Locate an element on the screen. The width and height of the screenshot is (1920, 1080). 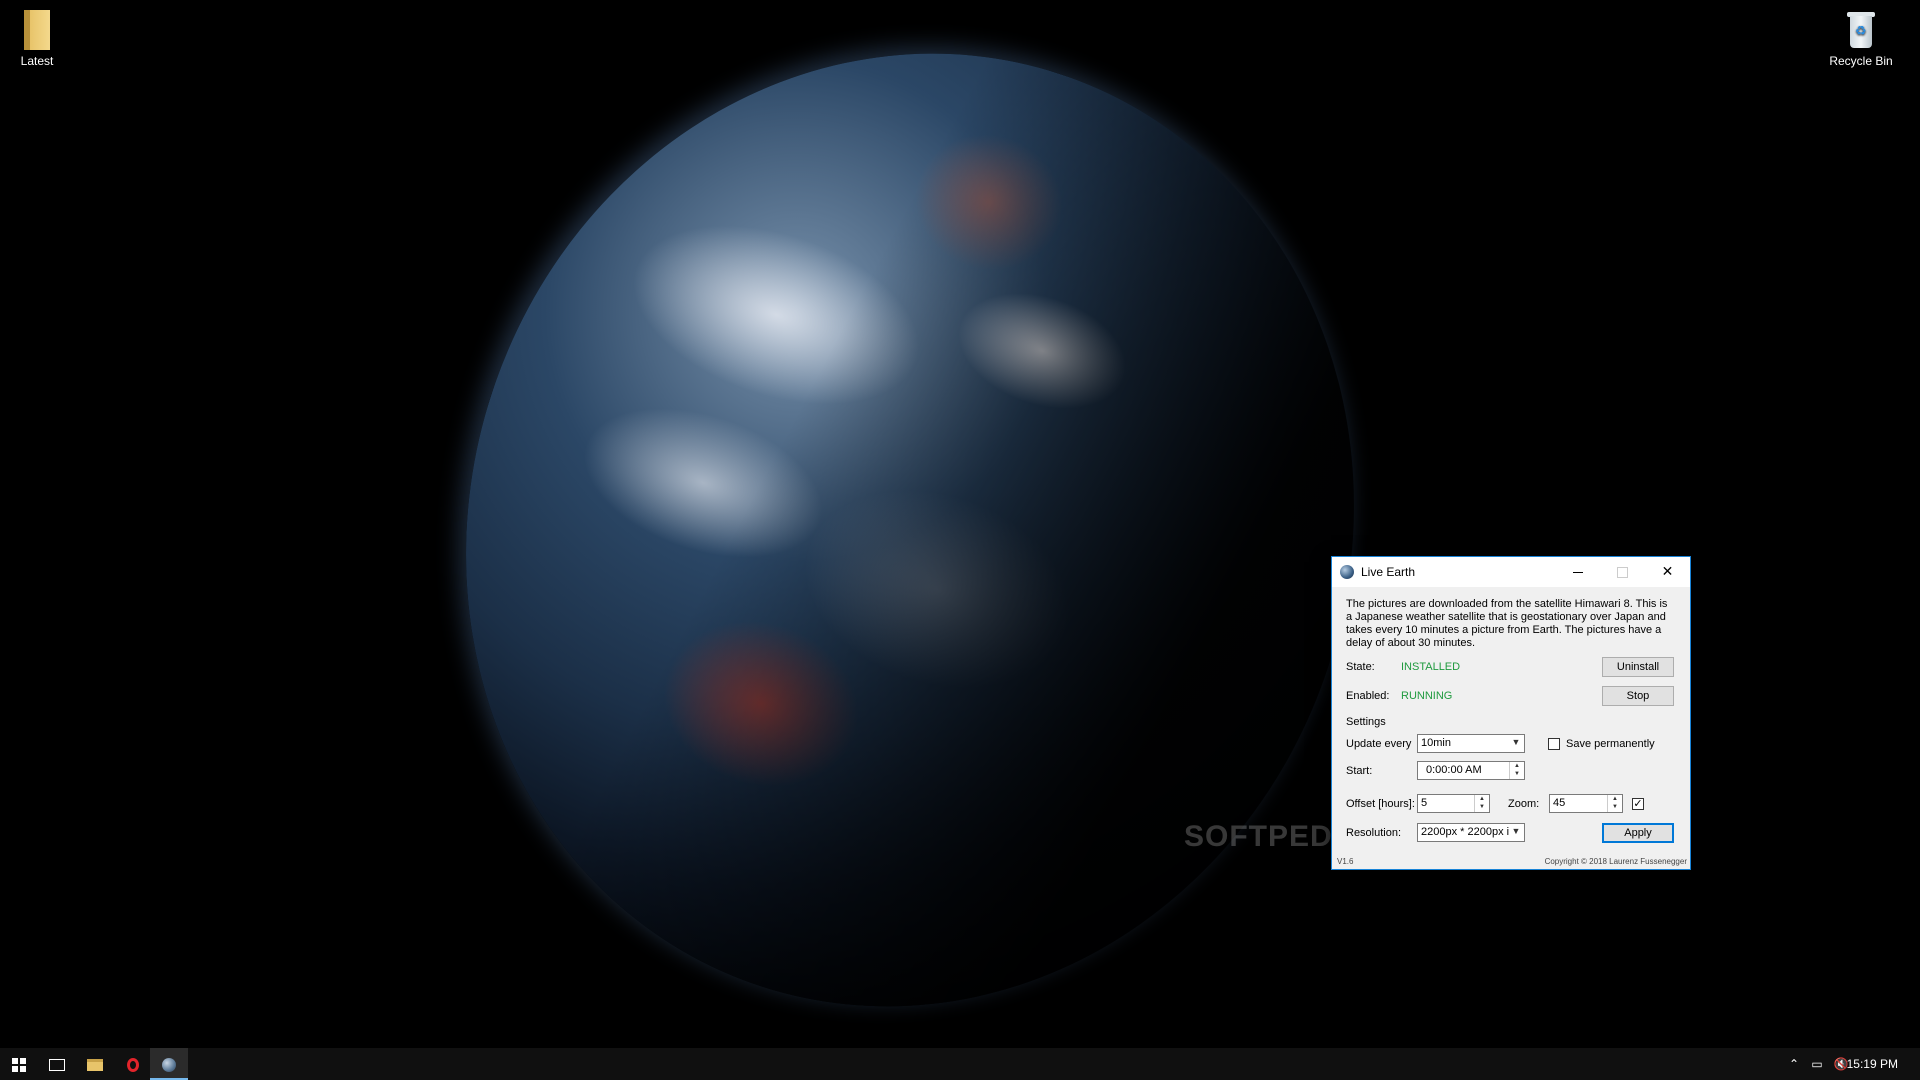
update-every-value: 10min is located at coordinates (1436, 743).